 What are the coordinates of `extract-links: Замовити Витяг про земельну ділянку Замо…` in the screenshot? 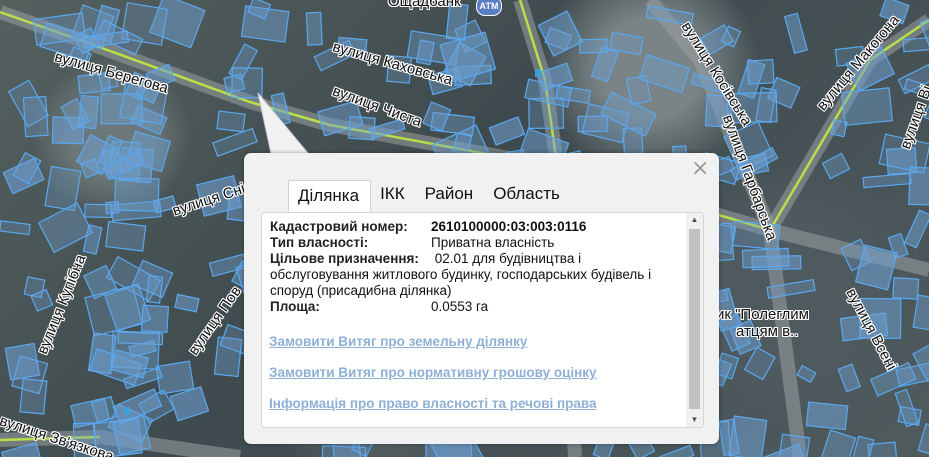 It's located at (433, 379).